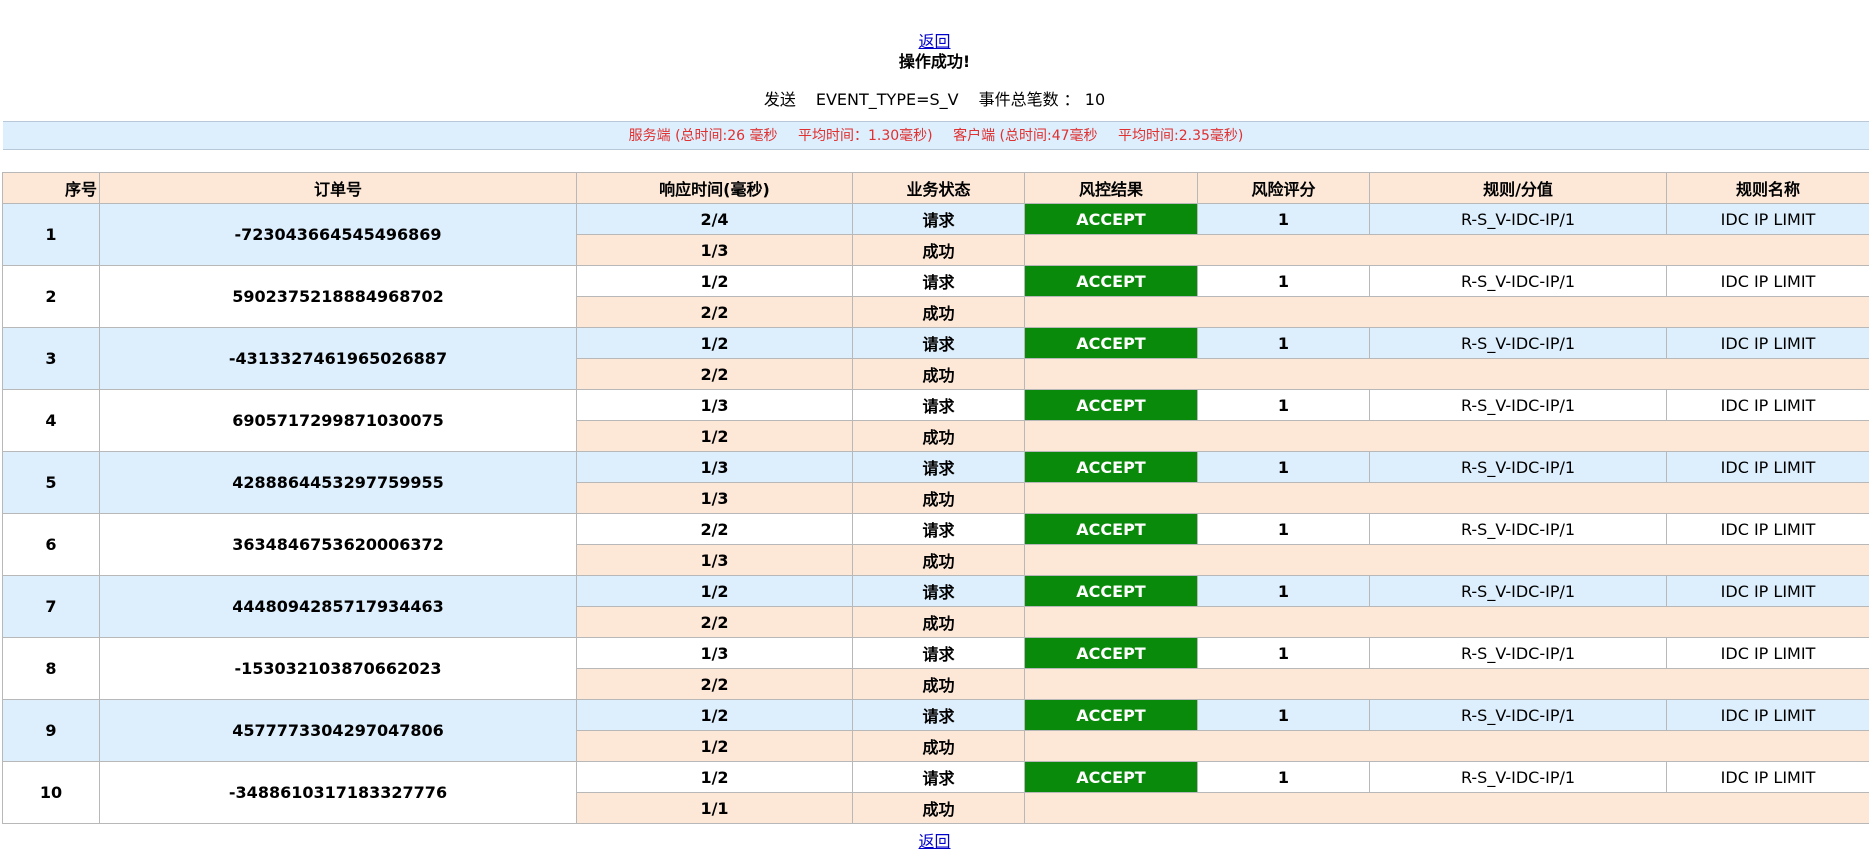 The image size is (1869, 854). I want to click on response-time: 1/2, so click(714, 746).